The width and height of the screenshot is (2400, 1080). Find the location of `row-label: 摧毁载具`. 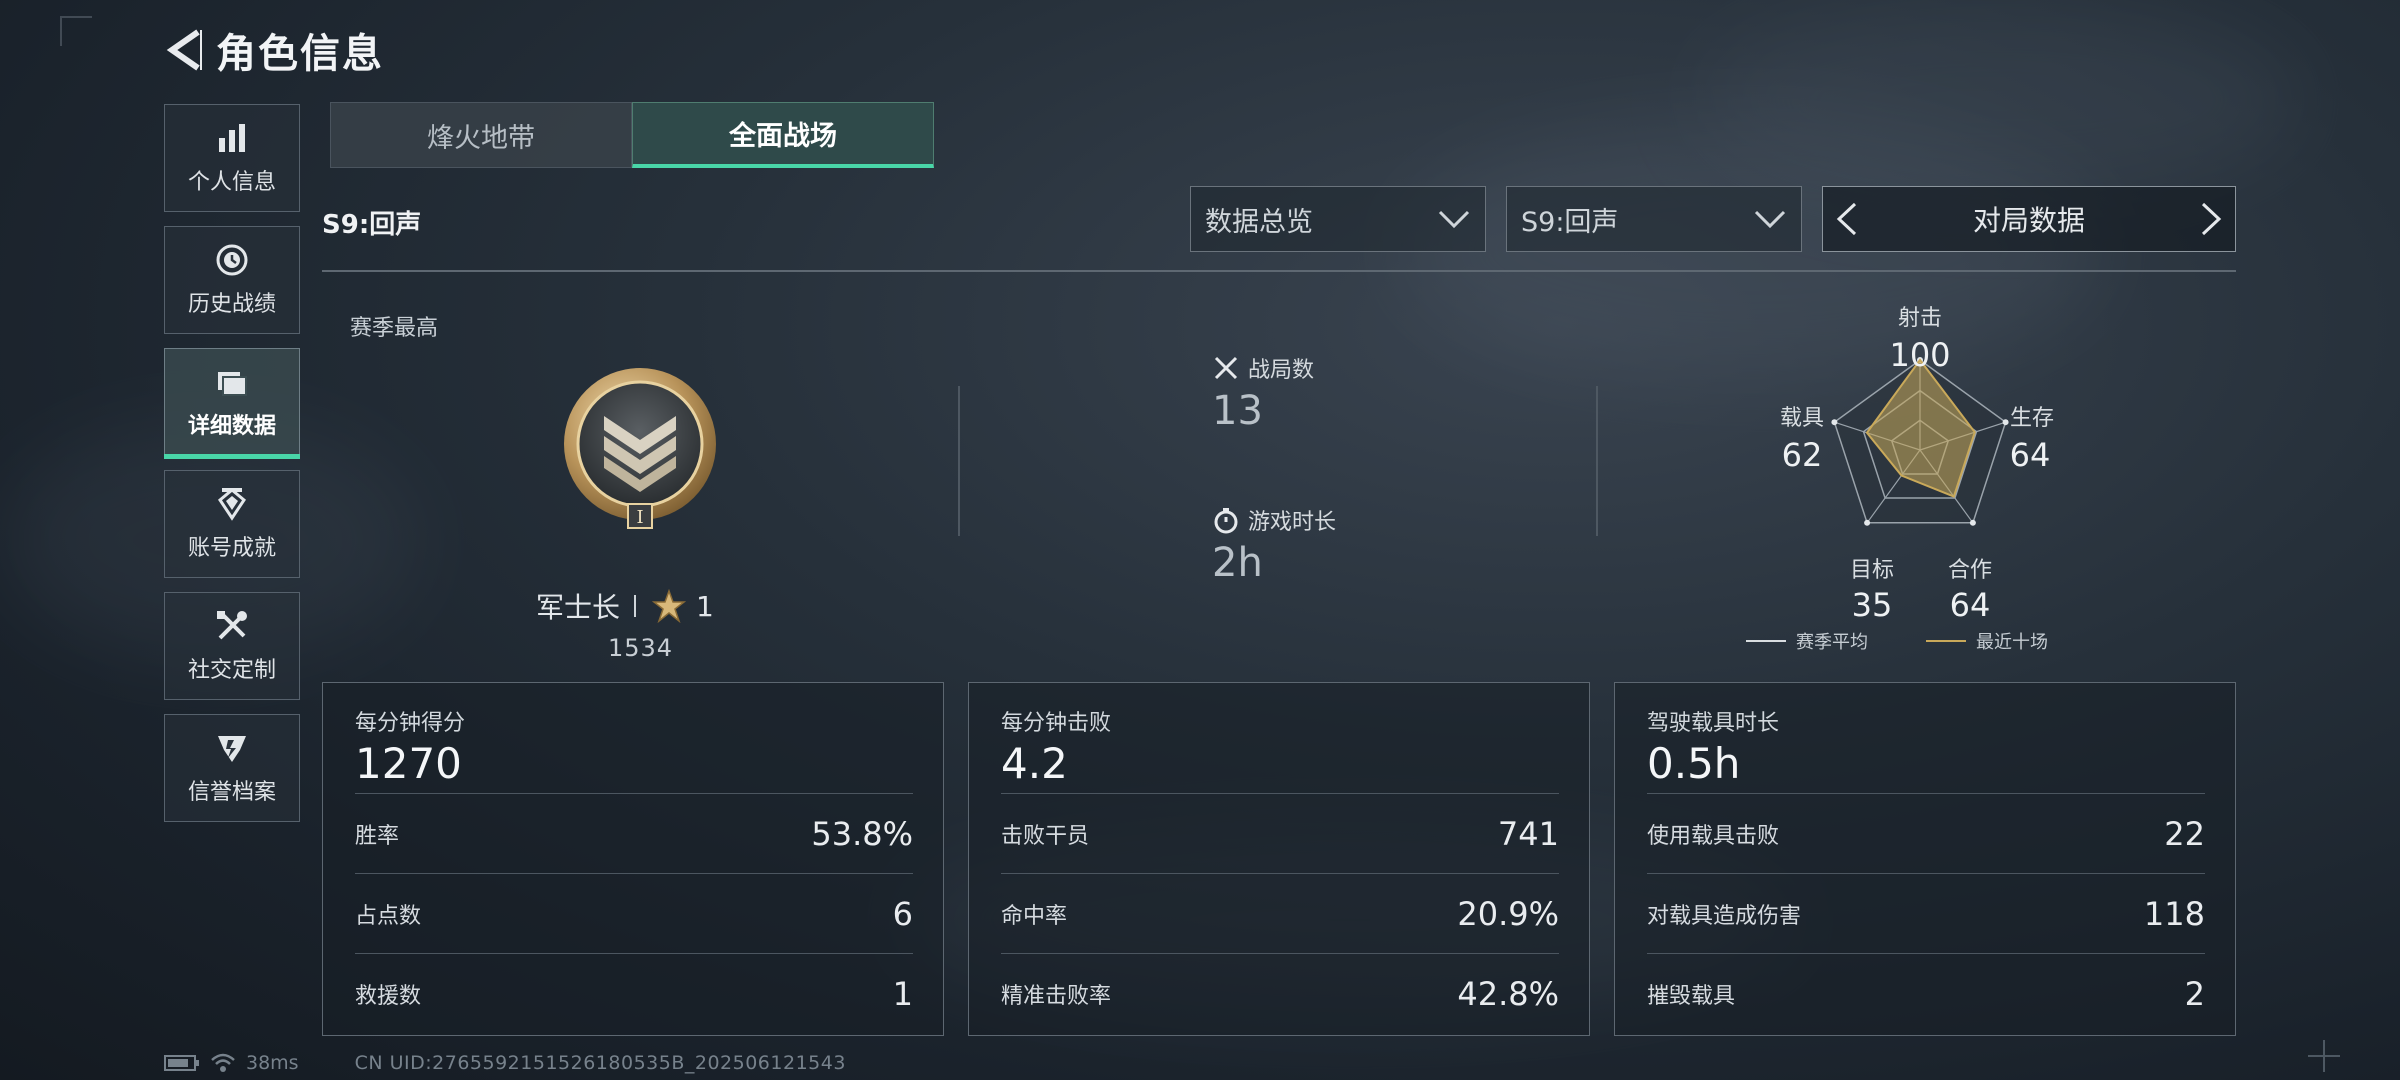

row-label: 摧毁载具 is located at coordinates (1691, 996).